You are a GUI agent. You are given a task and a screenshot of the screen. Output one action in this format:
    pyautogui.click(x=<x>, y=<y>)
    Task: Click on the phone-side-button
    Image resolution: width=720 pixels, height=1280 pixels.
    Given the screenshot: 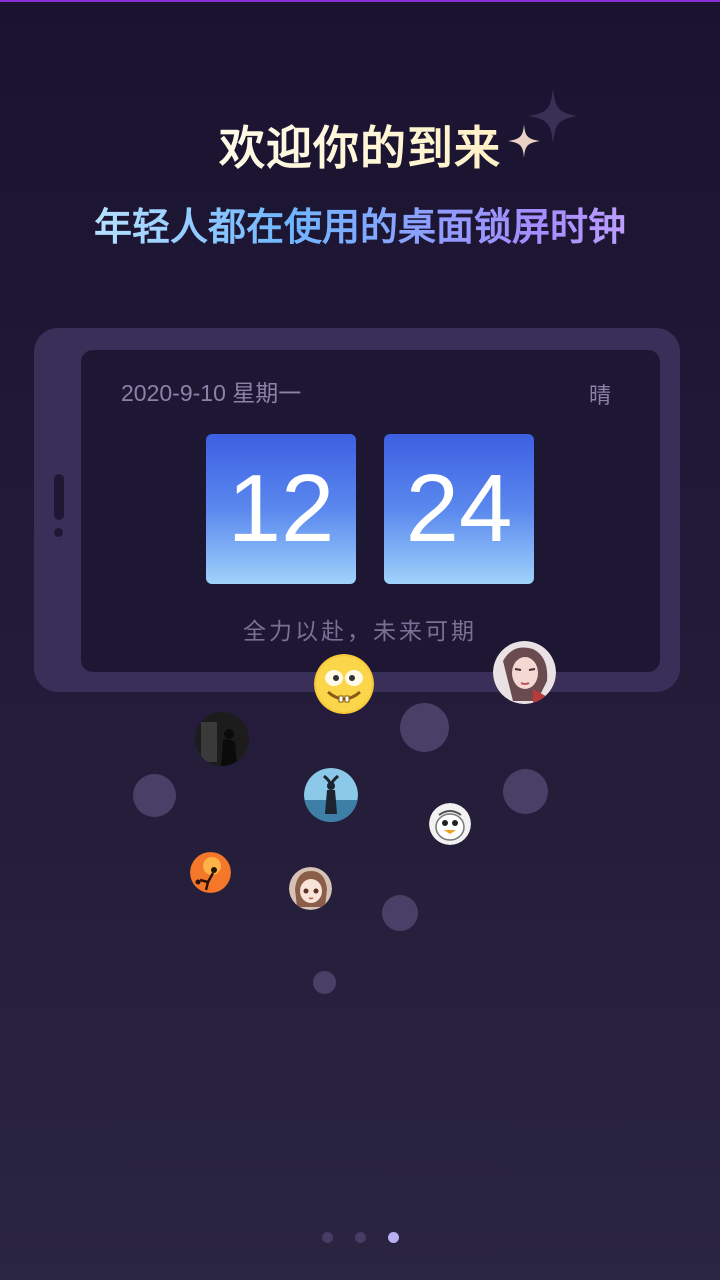 What is the action you would take?
    pyautogui.click(x=59, y=497)
    